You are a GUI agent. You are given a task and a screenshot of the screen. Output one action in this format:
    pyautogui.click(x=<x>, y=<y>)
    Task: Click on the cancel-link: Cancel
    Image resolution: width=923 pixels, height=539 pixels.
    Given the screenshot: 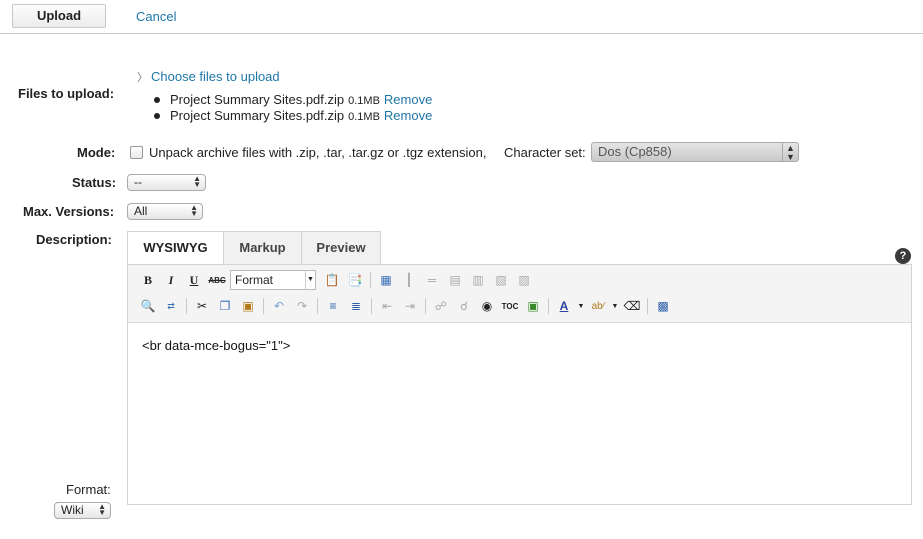 What is the action you would take?
    pyautogui.click(x=156, y=16)
    